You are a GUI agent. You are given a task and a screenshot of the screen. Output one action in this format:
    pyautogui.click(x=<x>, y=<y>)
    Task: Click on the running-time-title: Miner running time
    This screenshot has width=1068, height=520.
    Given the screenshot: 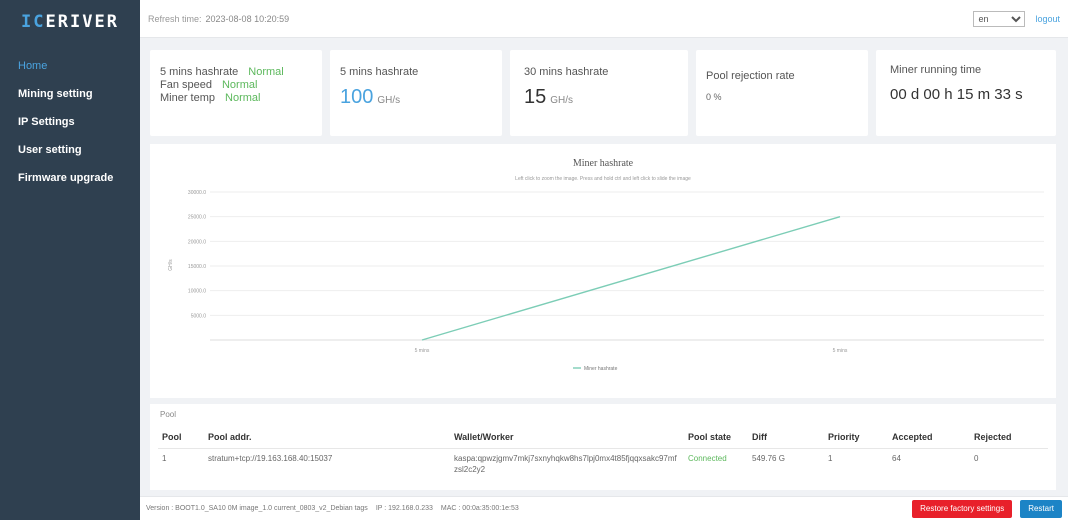 What is the action you would take?
    pyautogui.click(x=936, y=70)
    